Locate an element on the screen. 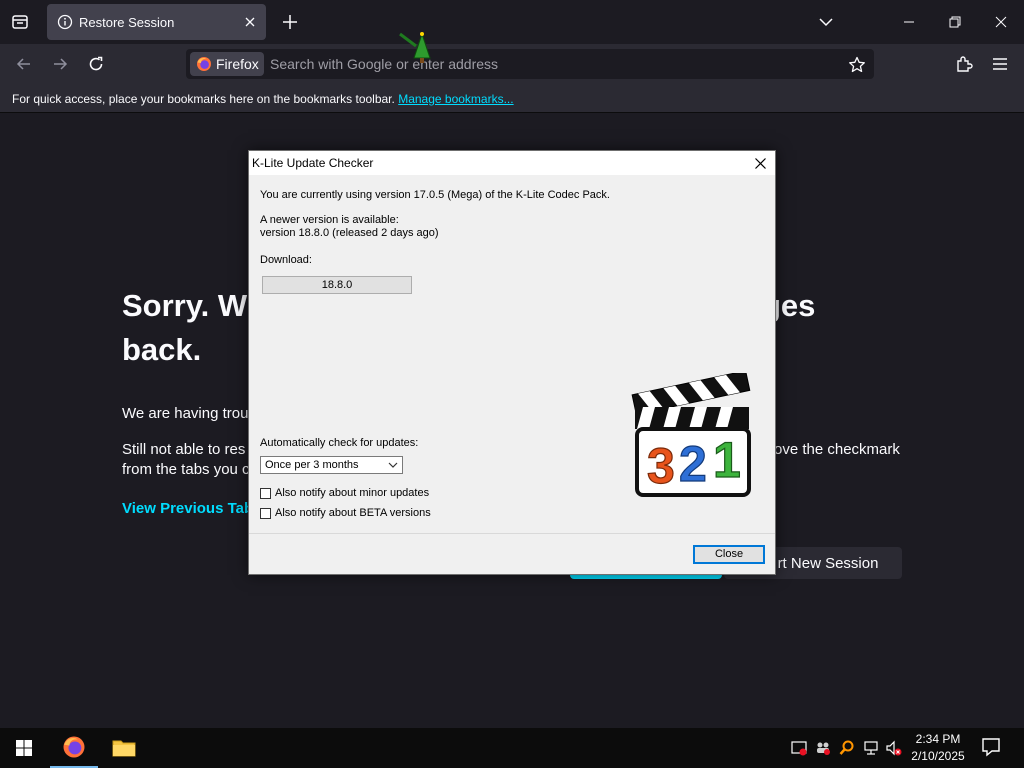  reload-icon is located at coordinates (96, 63).